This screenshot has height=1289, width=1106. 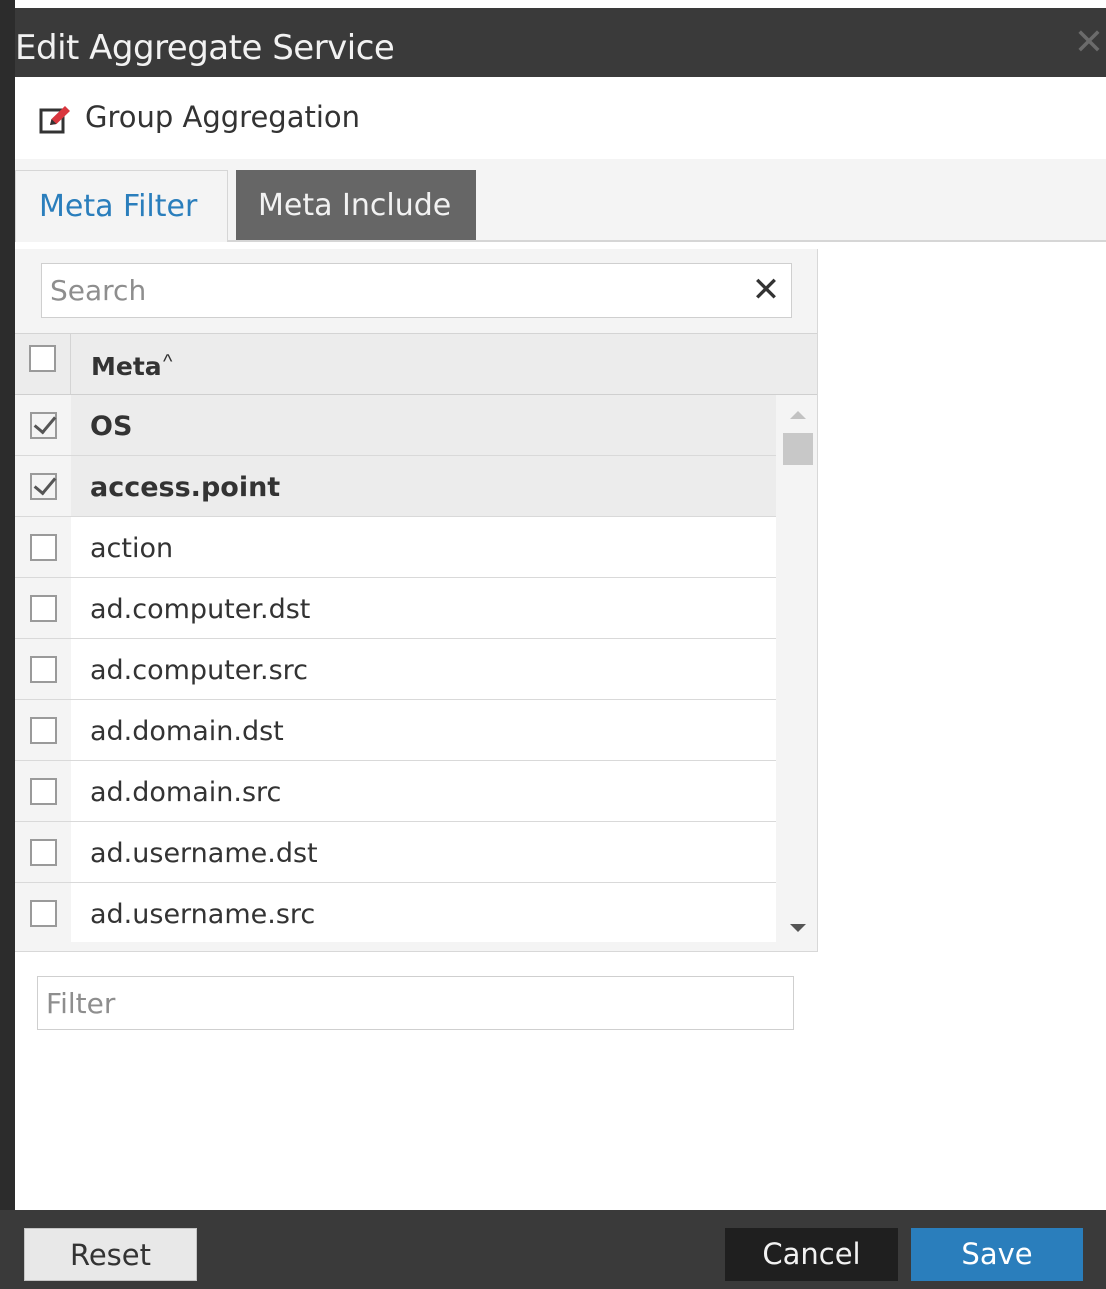 What do you see at coordinates (997, 1254) in the screenshot?
I see `save-button: Save` at bounding box center [997, 1254].